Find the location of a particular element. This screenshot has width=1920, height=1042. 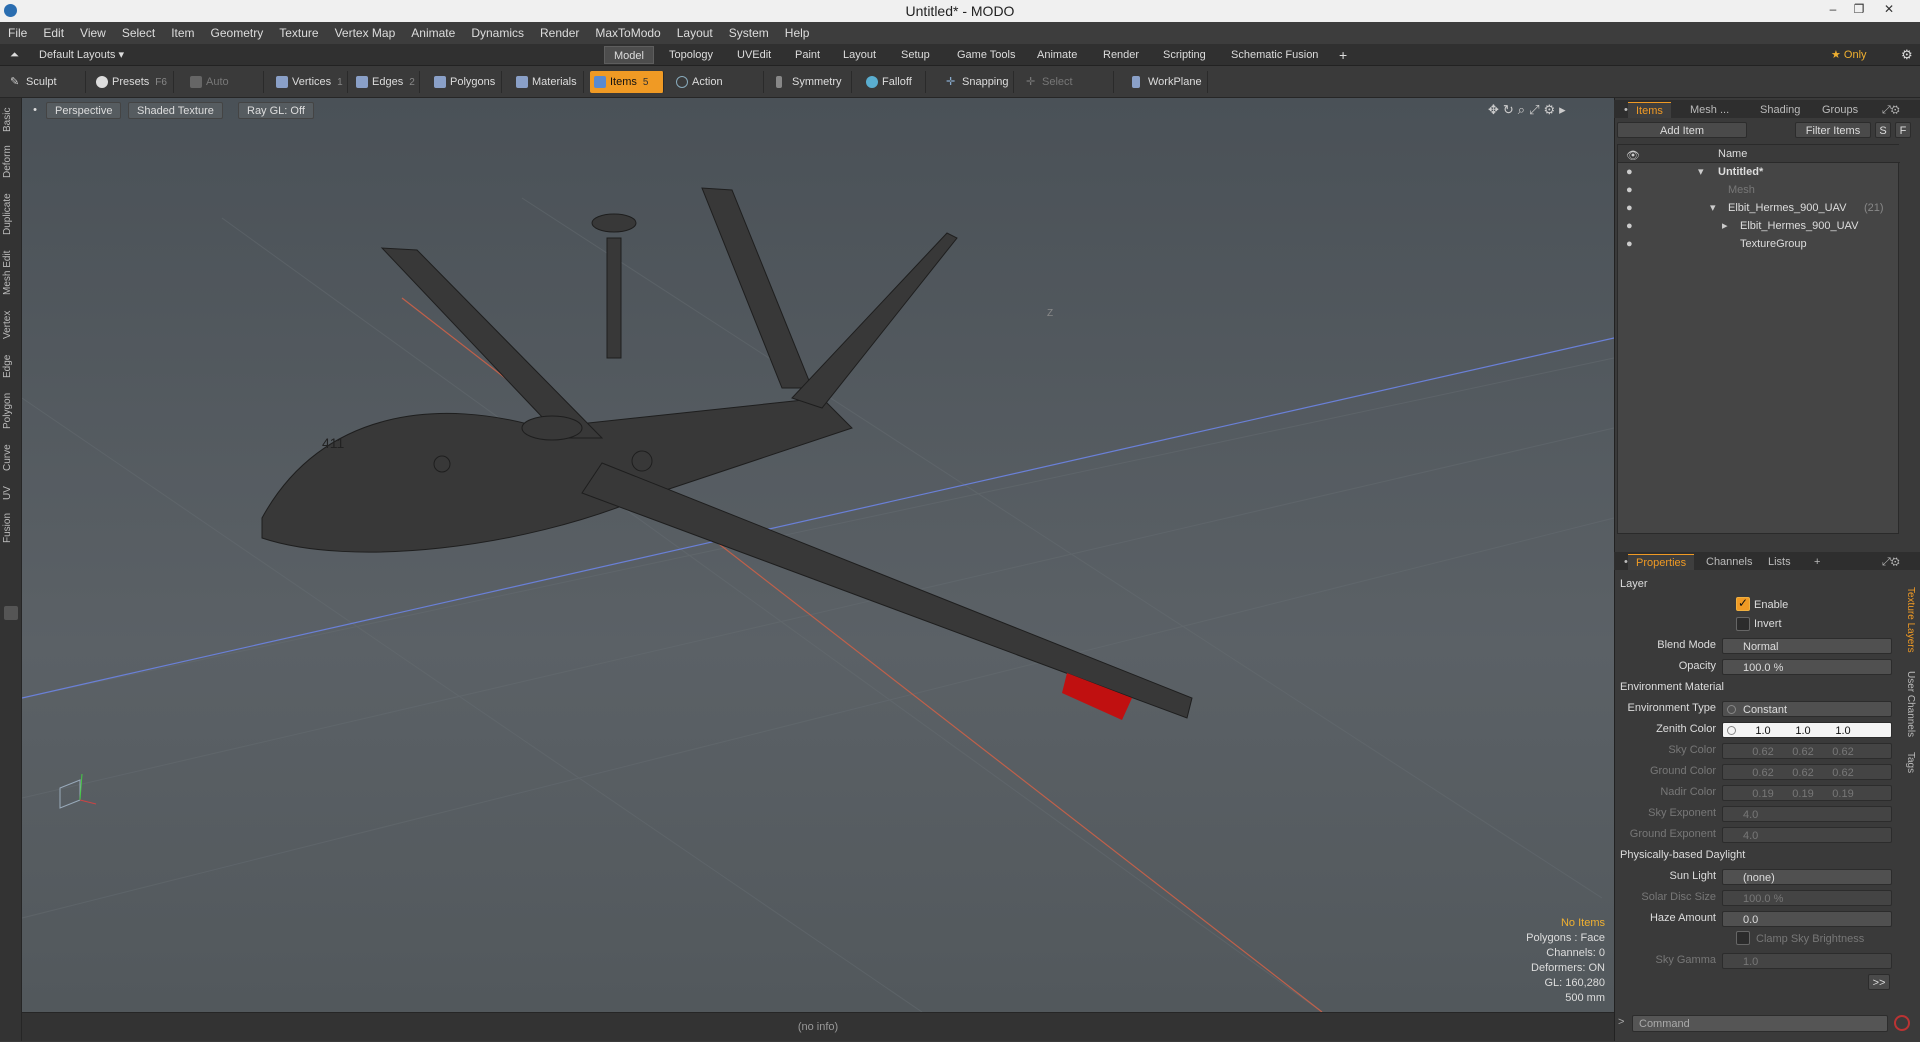

restore-button: ❐ is located at coordinates (1859, 11).